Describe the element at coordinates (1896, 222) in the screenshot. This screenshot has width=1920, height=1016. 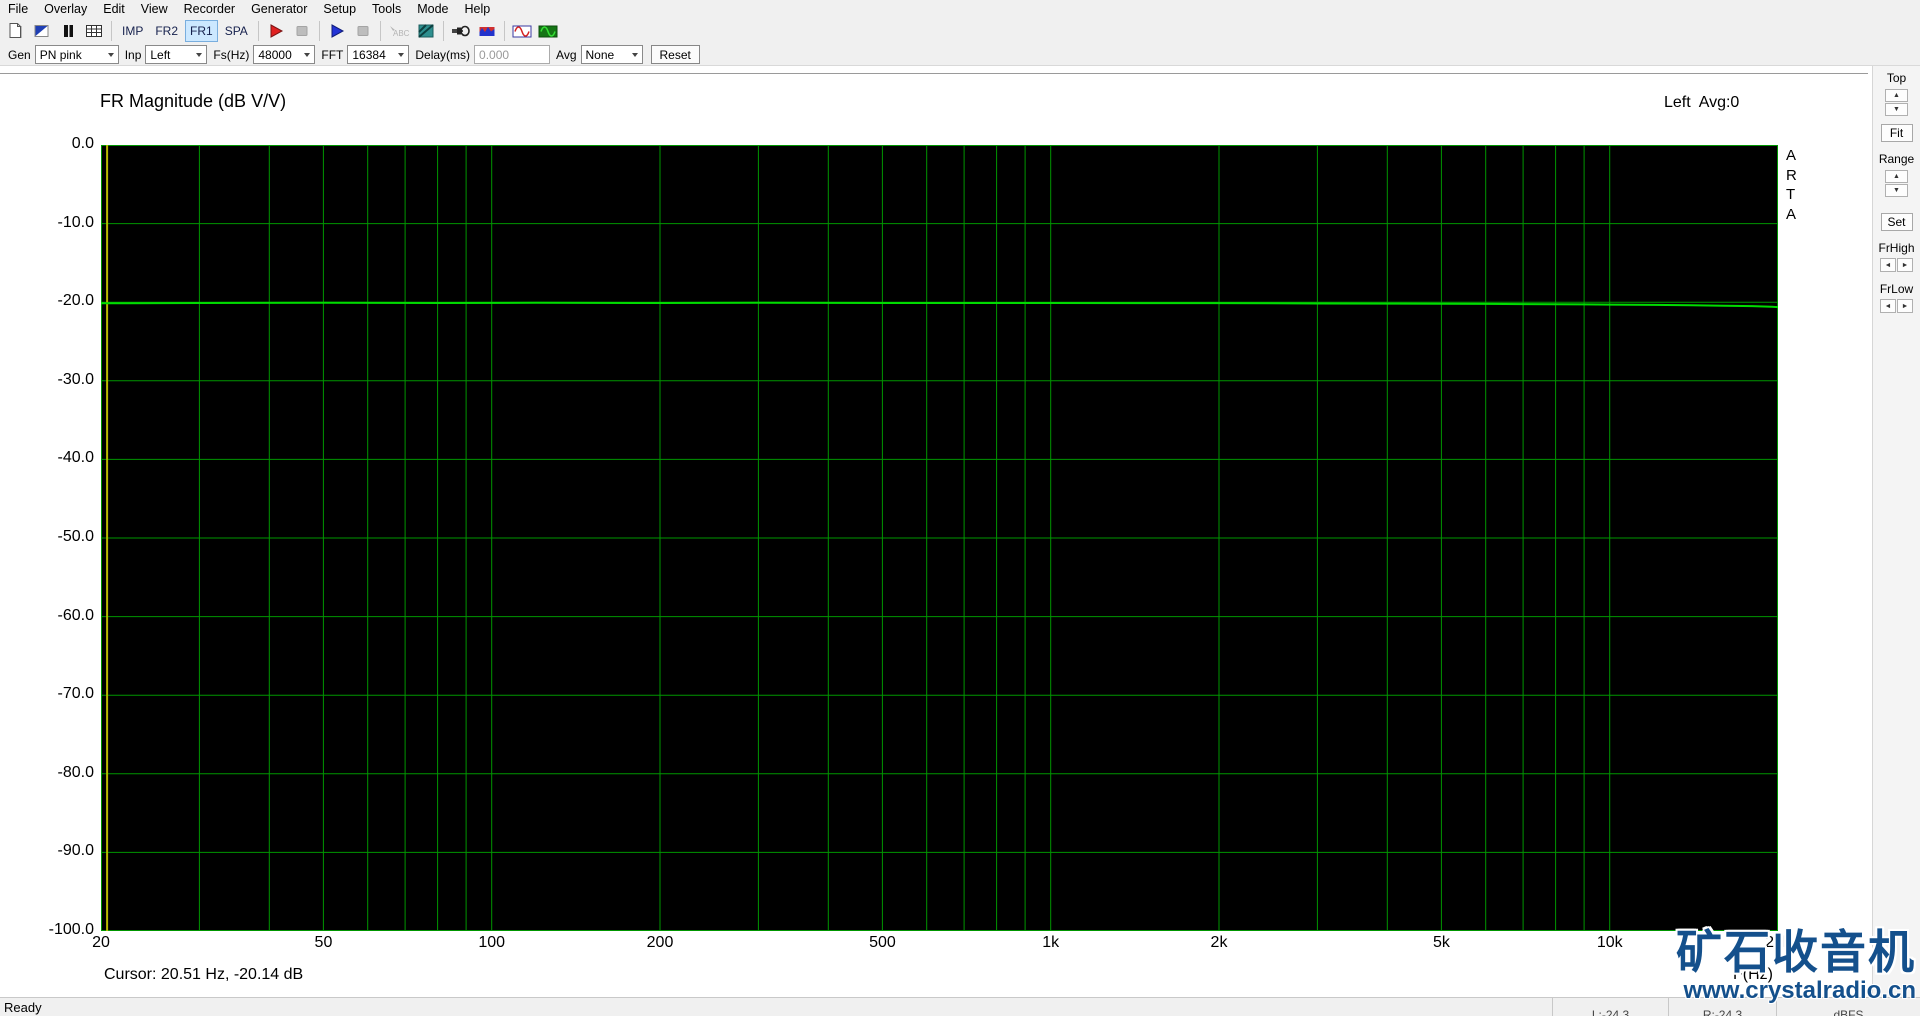
I see `set-button: Set` at that location.